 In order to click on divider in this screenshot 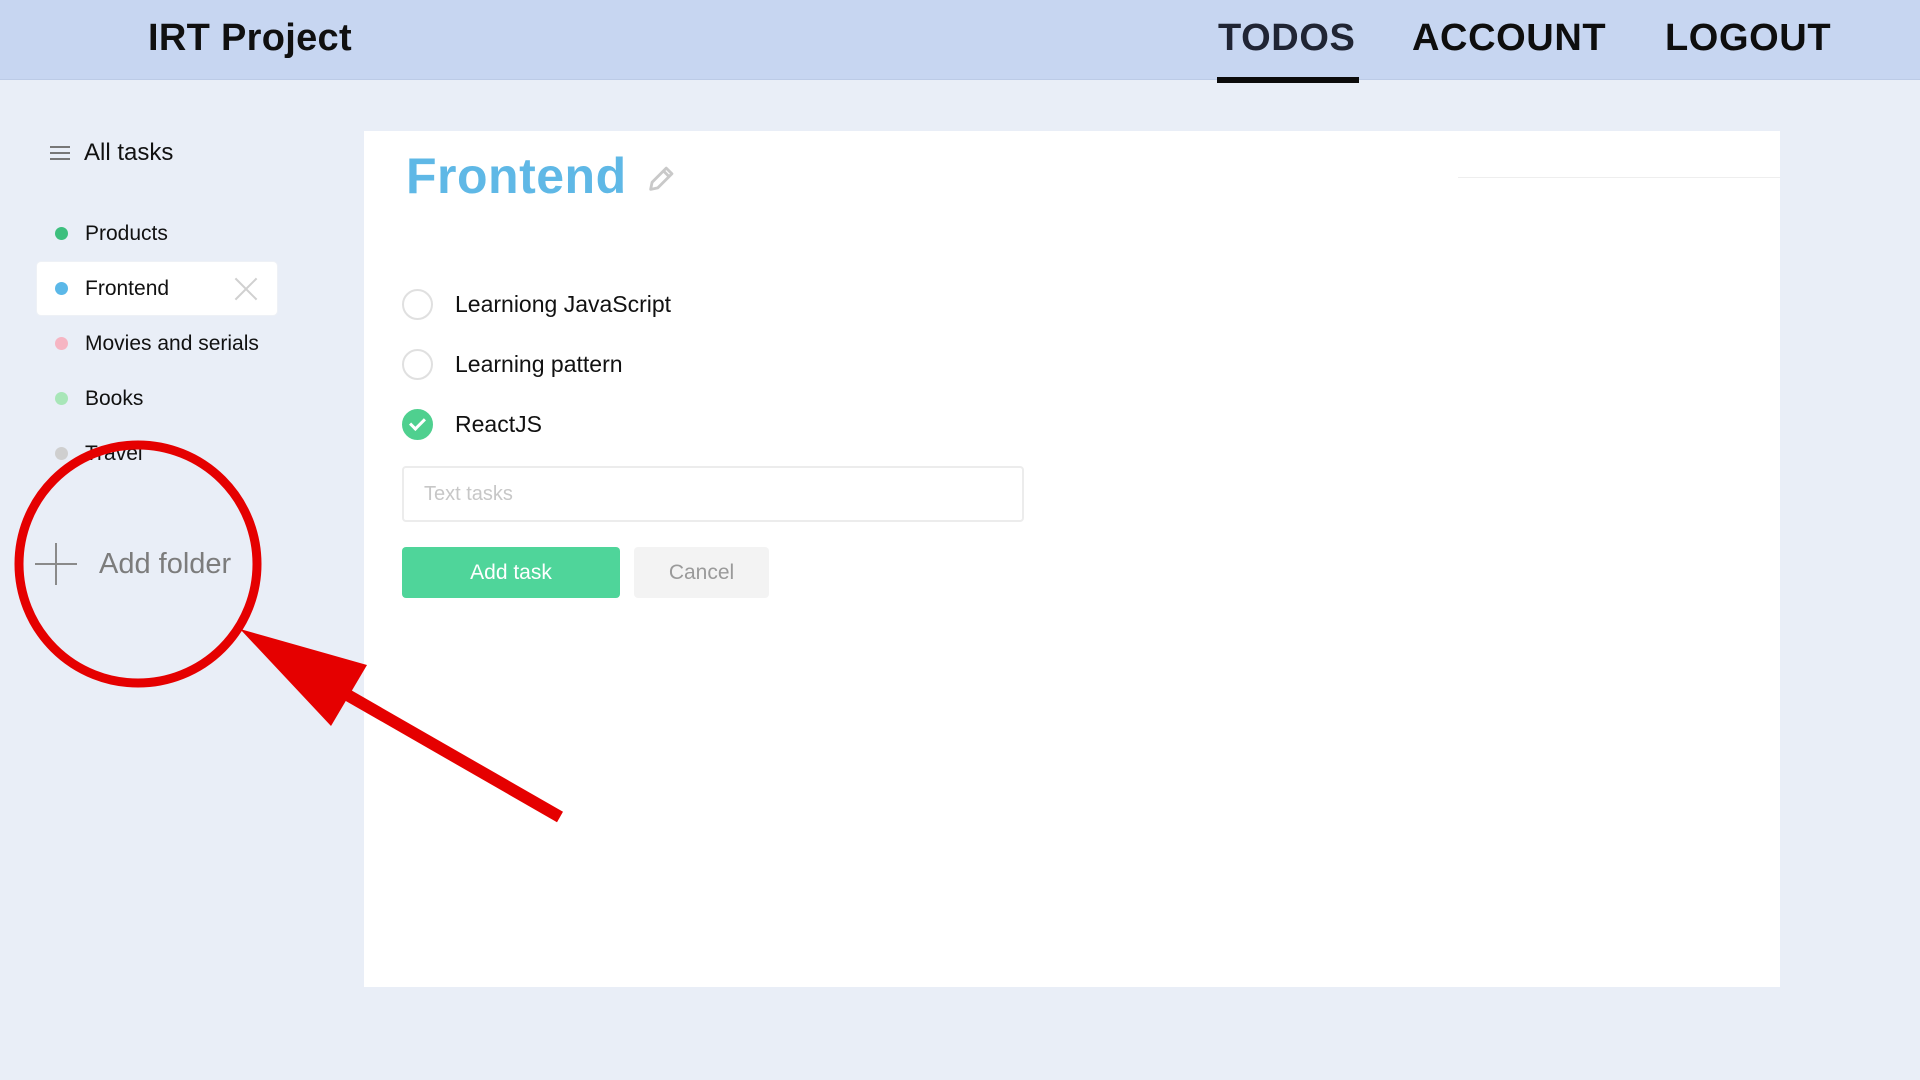, I will do `click(1619, 177)`.